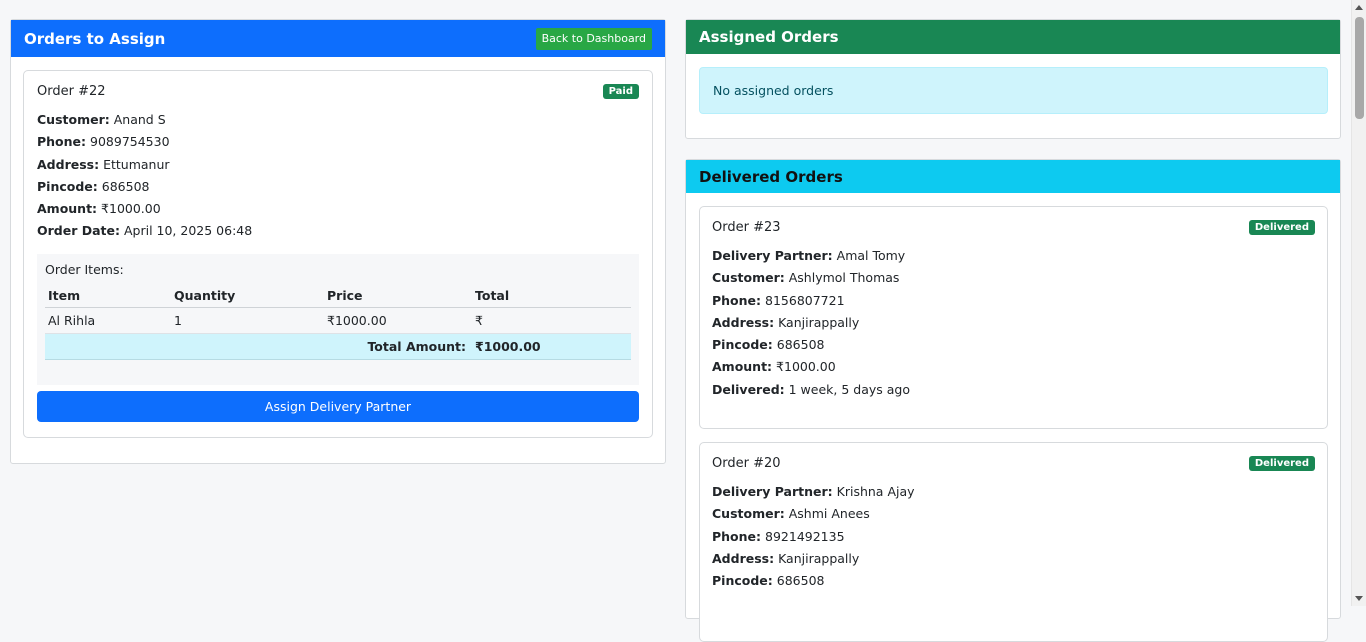 This screenshot has height=642, width=1366. Describe the element at coordinates (806, 278) in the screenshot. I see `order-field-customer: Customer: Ashlymol Thomas` at that location.